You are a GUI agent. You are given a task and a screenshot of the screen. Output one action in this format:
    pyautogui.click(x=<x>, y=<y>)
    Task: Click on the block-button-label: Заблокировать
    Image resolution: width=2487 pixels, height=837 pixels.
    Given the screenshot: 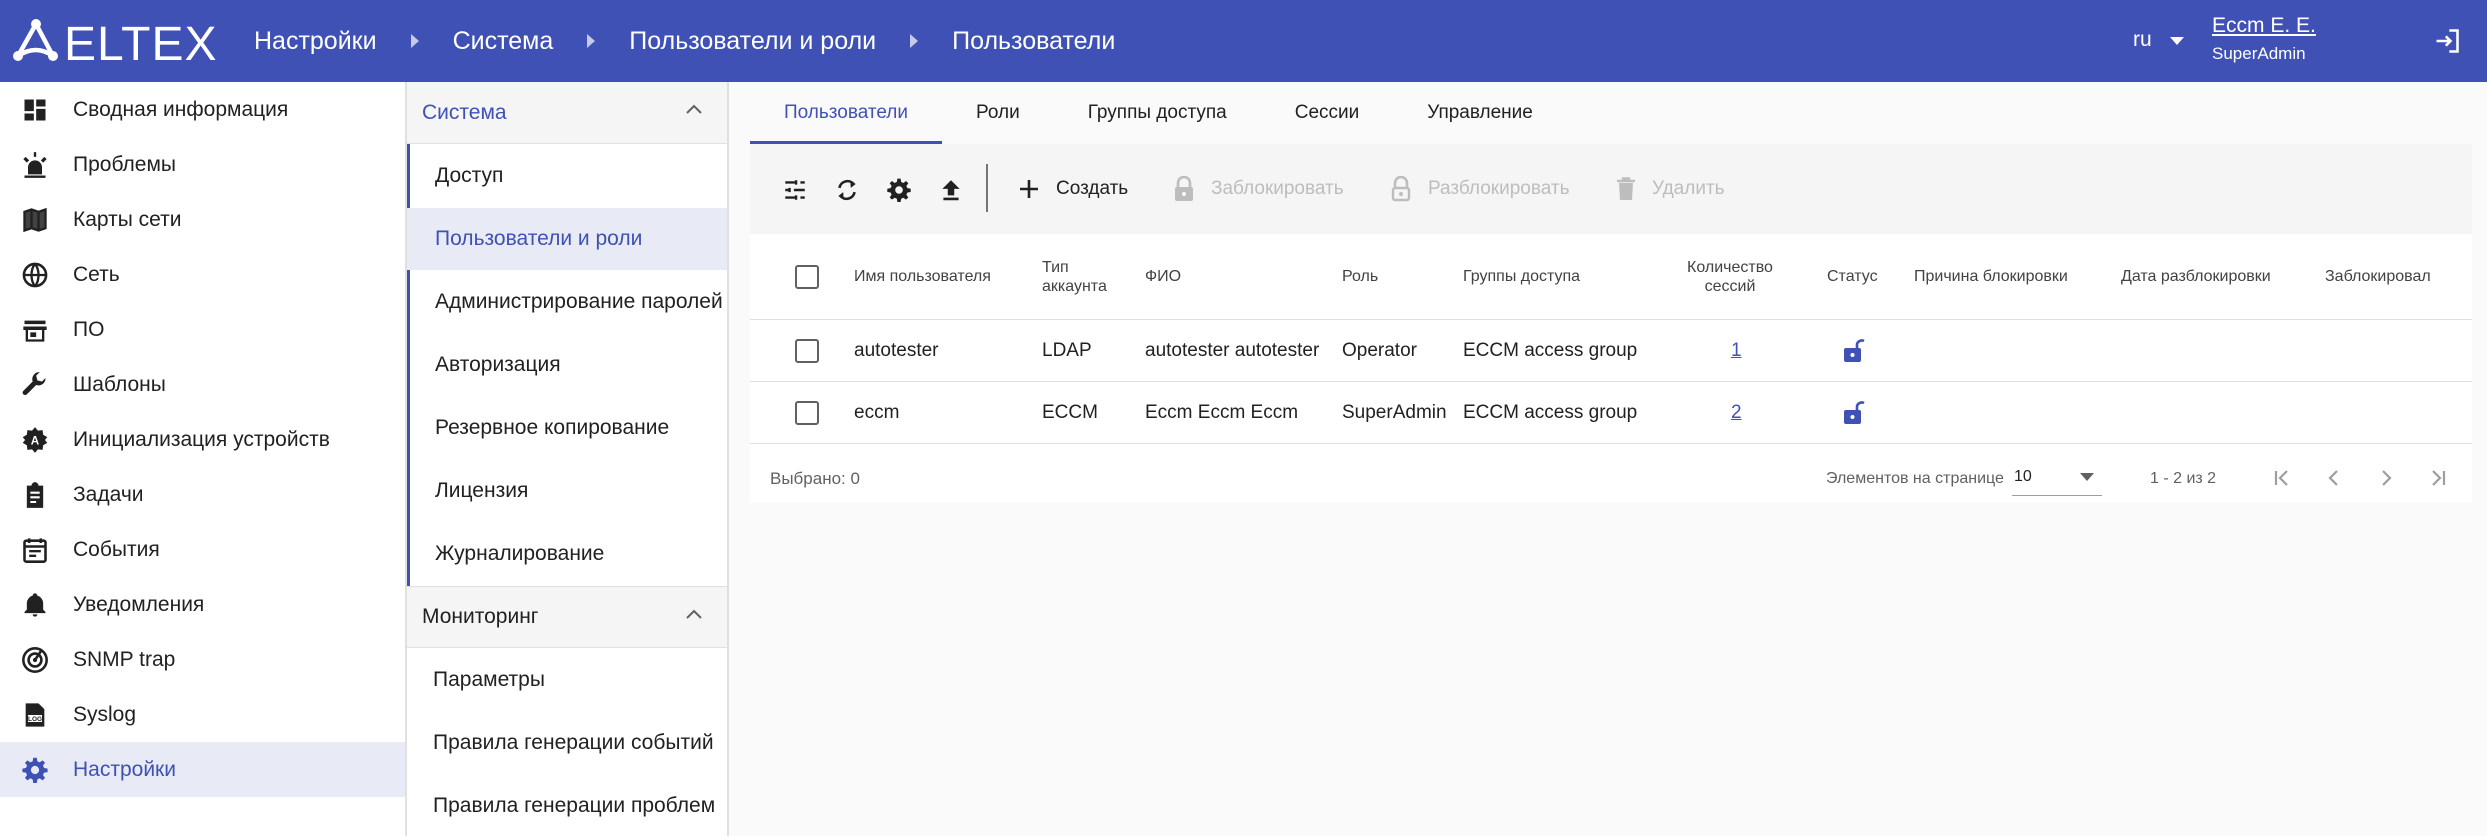 What is the action you would take?
    pyautogui.click(x=1277, y=188)
    